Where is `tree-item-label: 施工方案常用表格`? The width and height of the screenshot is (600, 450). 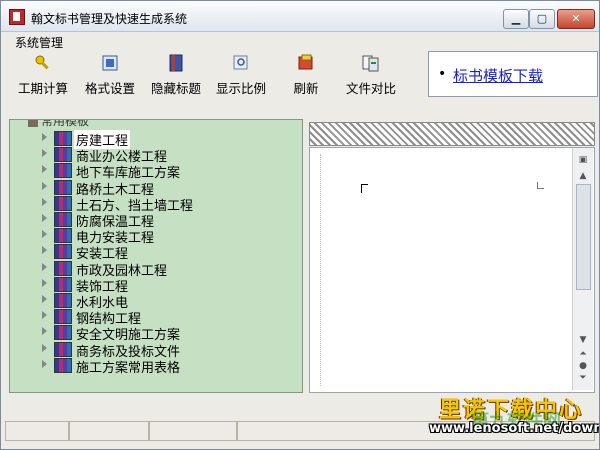
tree-item-label: 施工方案常用表格 is located at coordinates (128, 368).